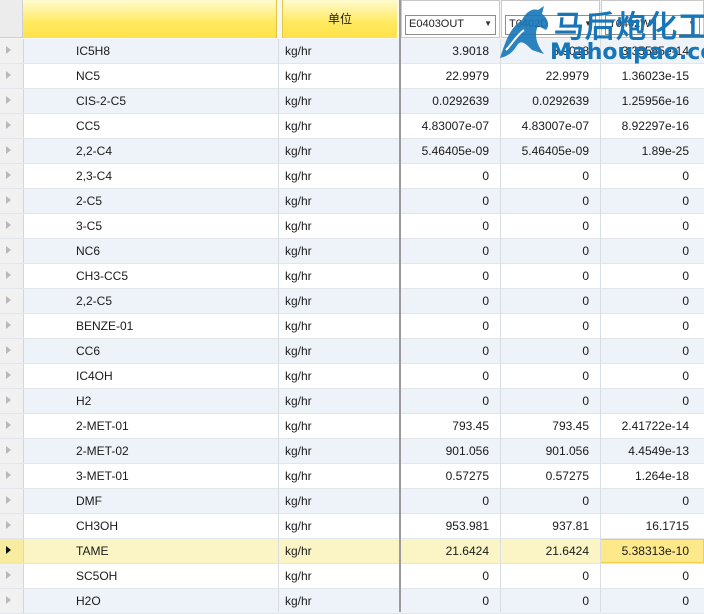  Describe the element at coordinates (352, 526) in the screenshot. I see `table-row: CH3OH kg/hr 953.981 937.81 16.1715` at that location.